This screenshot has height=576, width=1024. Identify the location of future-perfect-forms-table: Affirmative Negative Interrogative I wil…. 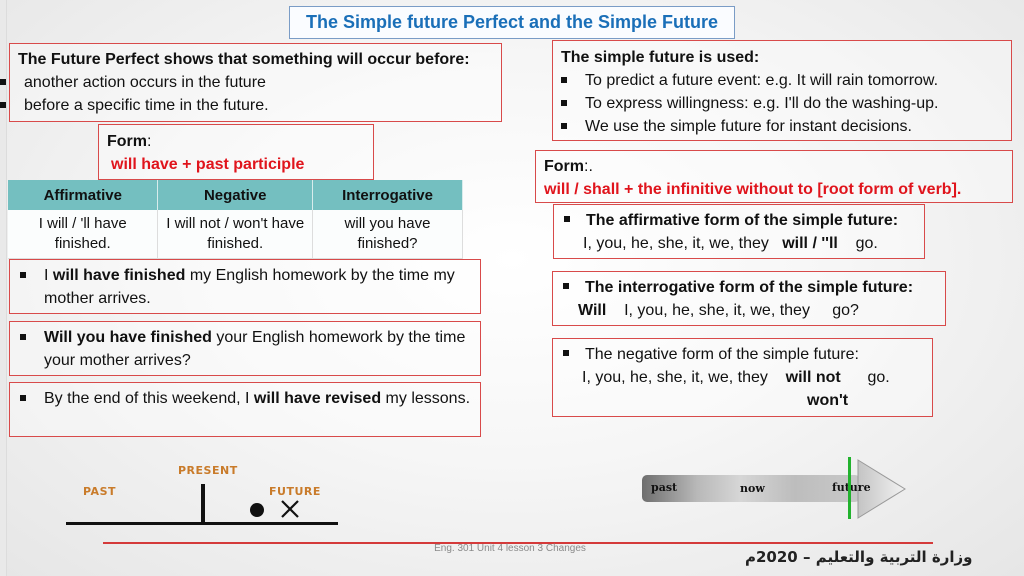
(235, 219).